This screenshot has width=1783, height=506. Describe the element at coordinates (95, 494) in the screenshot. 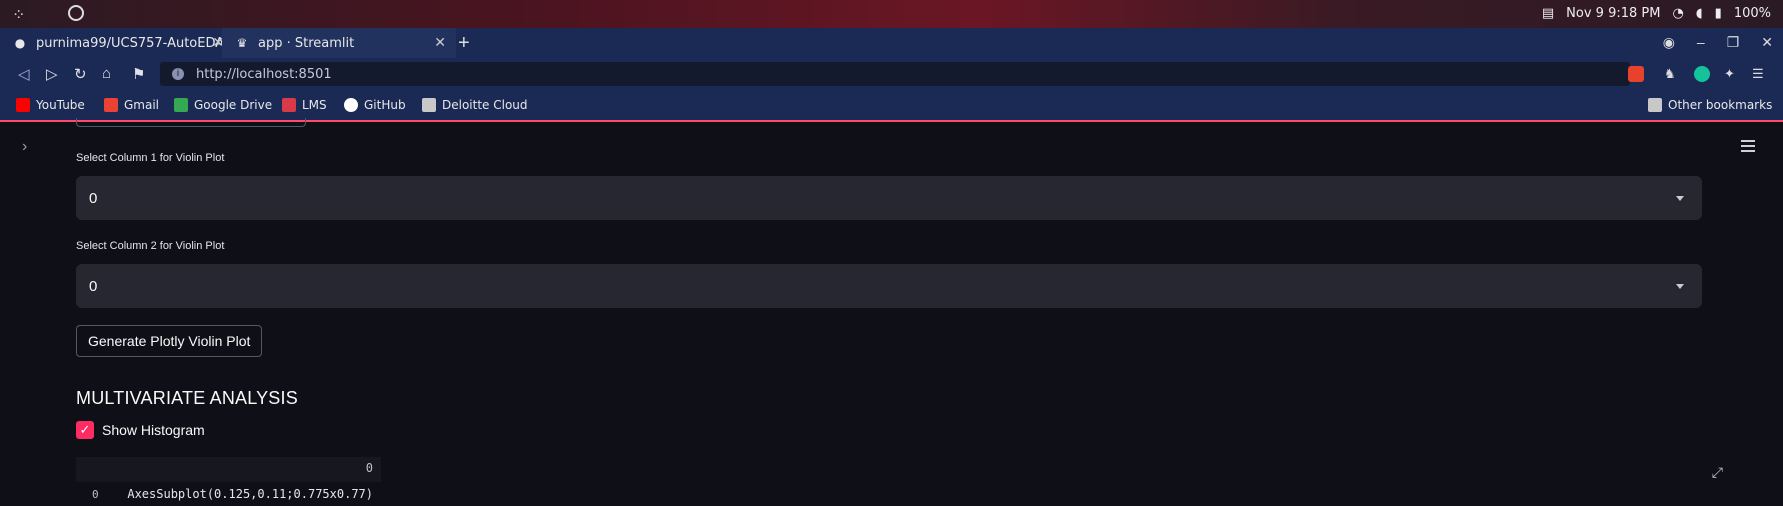

I see `row-index: 0` at that location.